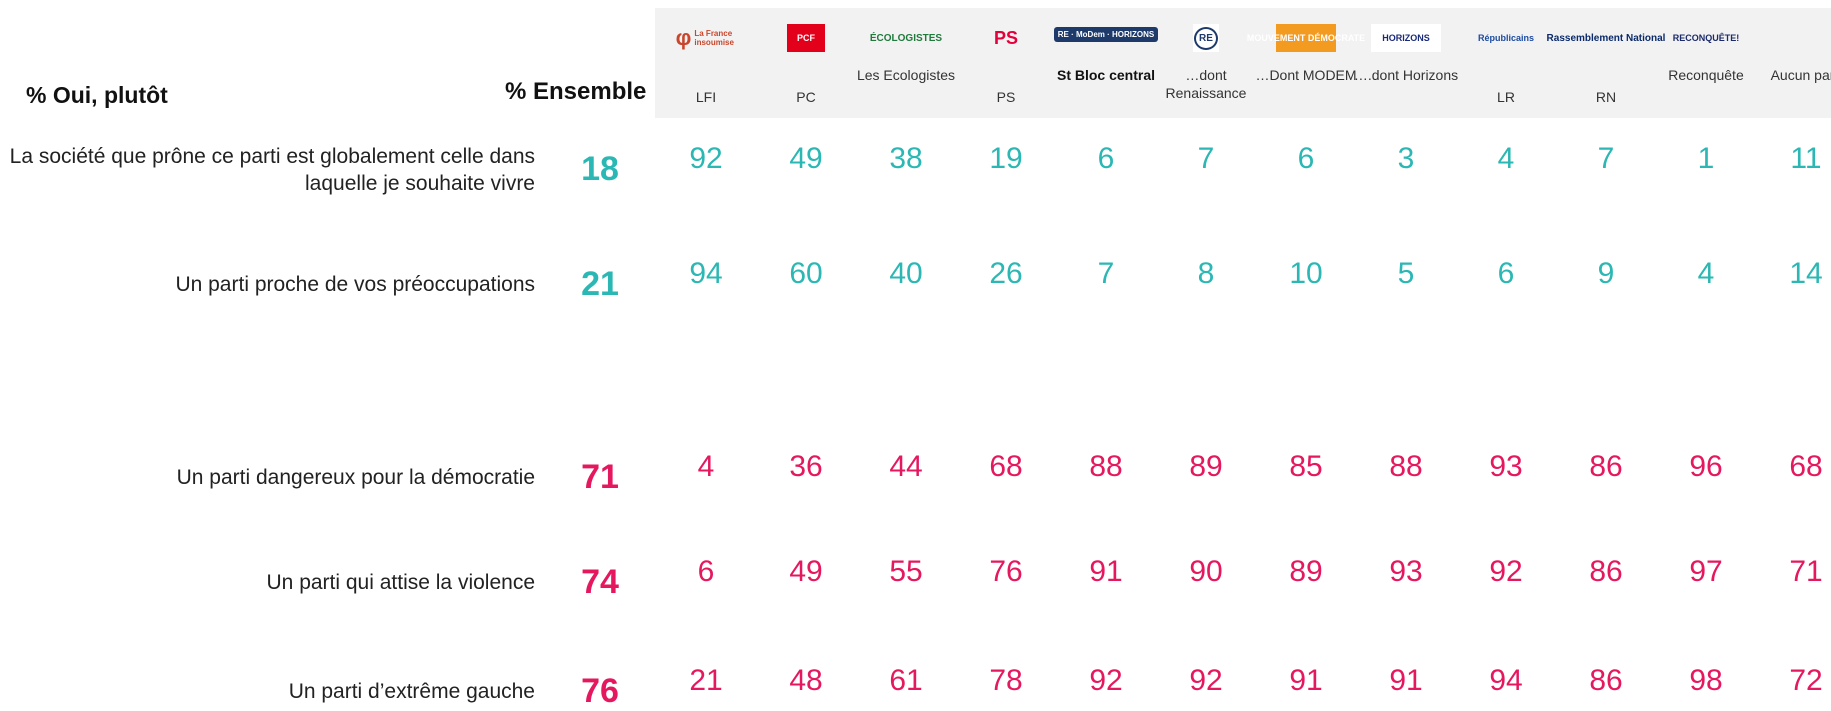  Describe the element at coordinates (1006, 158) in the screenshot. I see `data-cell: 19` at that location.